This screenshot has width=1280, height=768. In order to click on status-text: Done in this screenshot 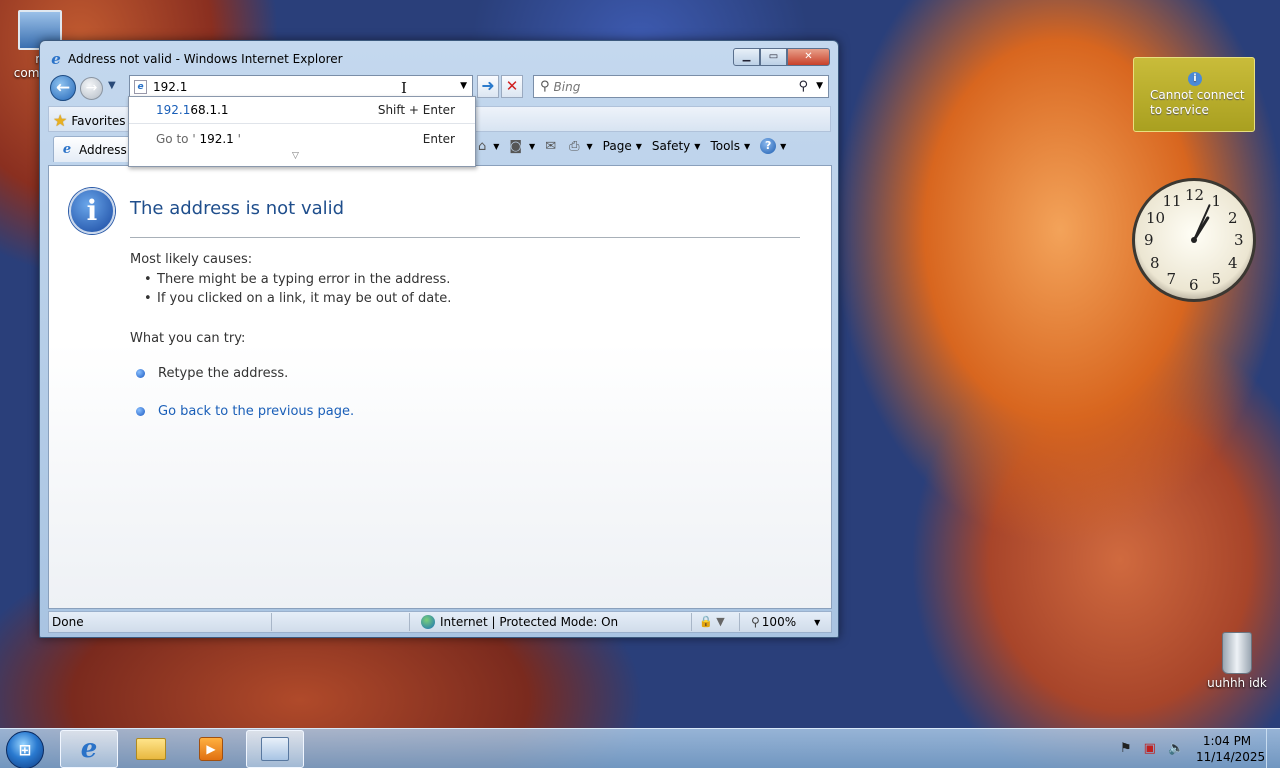, I will do `click(68, 622)`.